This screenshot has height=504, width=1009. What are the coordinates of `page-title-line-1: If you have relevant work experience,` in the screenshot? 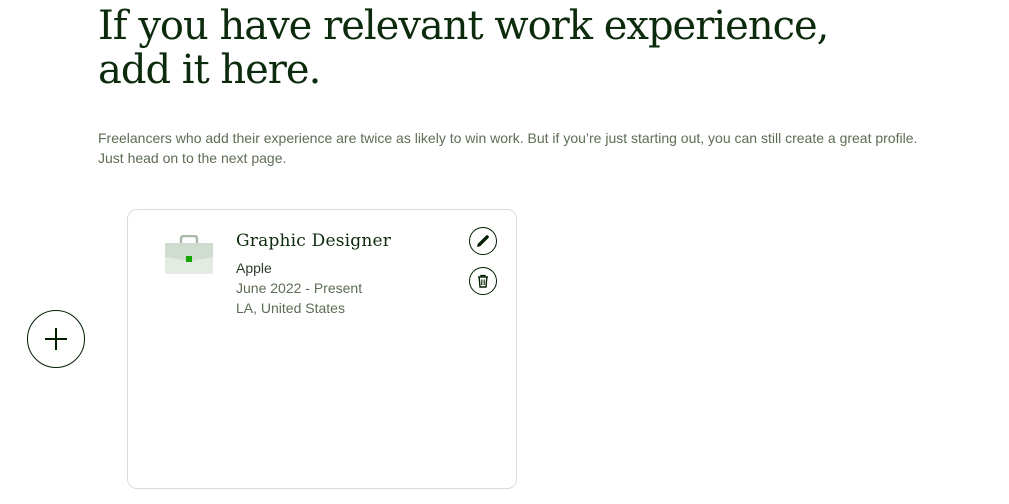 It's located at (463, 26).